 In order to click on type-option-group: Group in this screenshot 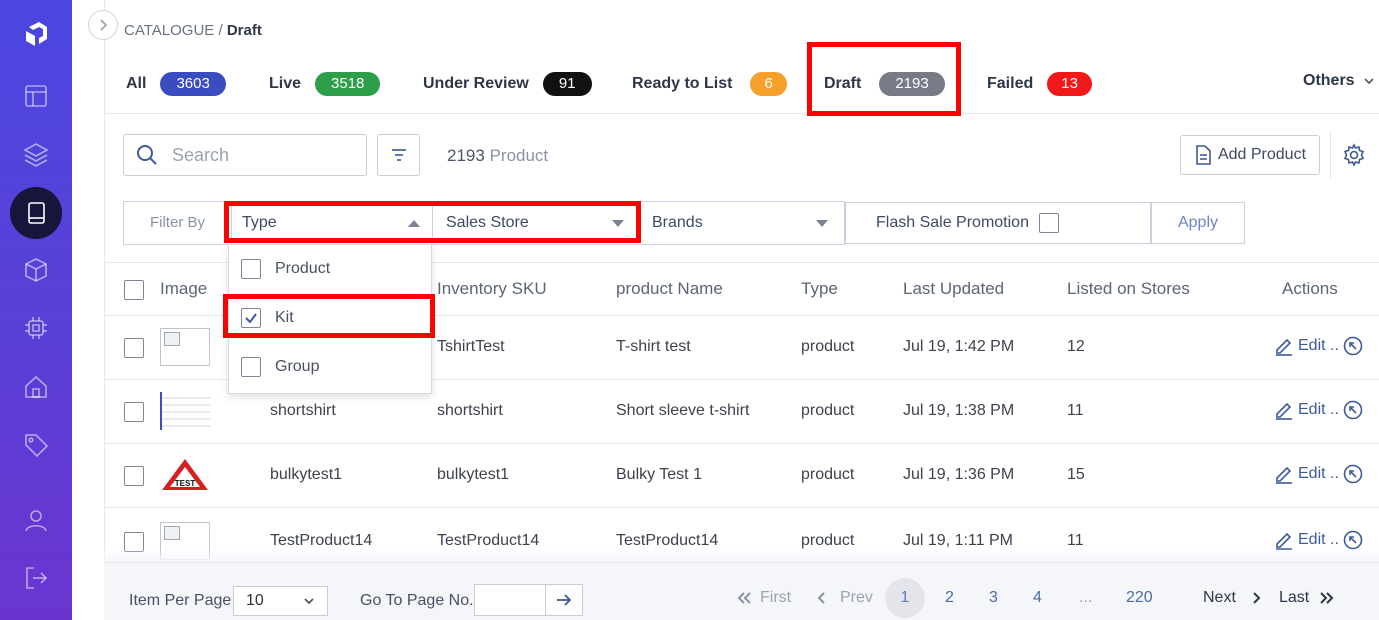, I will do `click(280, 367)`.